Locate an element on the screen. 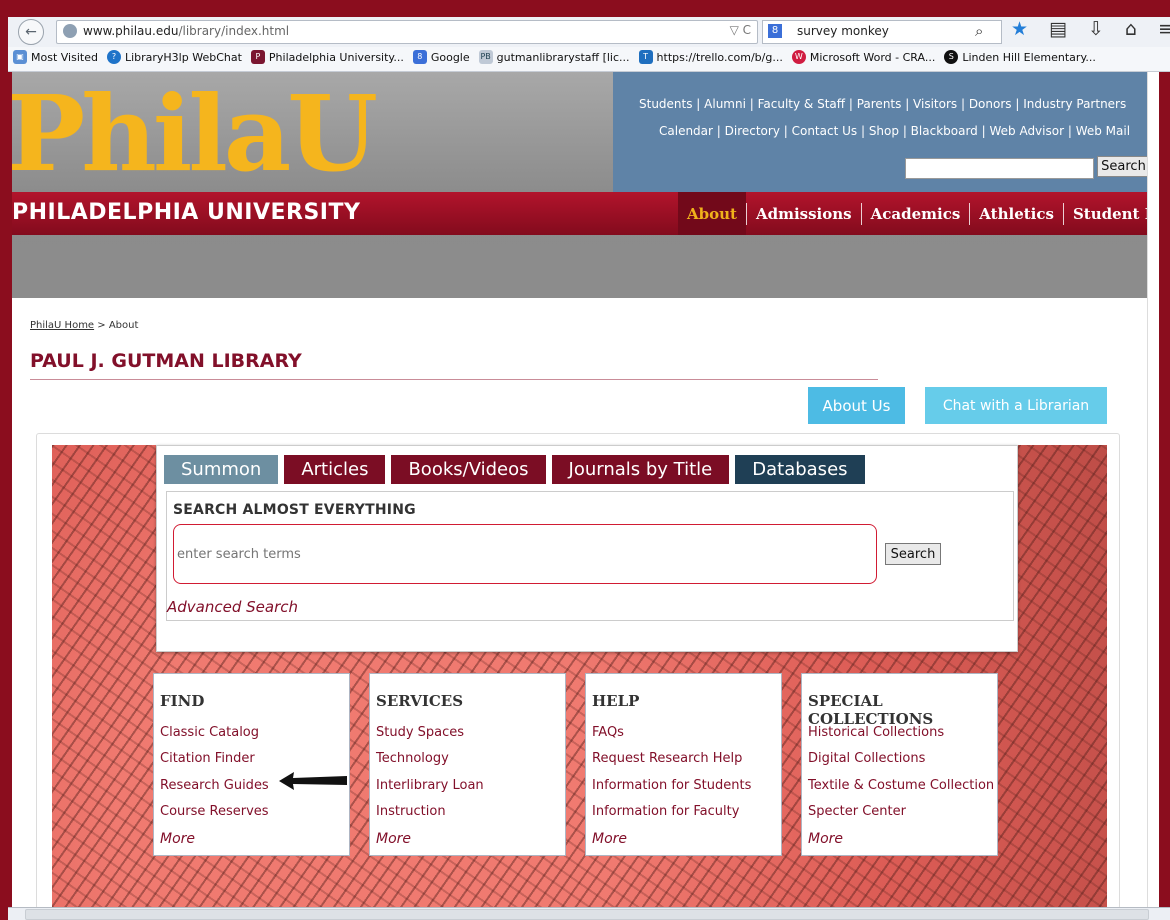 The width and height of the screenshot is (1170, 920). bookmark-label: Most Visited is located at coordinates (64, 57).